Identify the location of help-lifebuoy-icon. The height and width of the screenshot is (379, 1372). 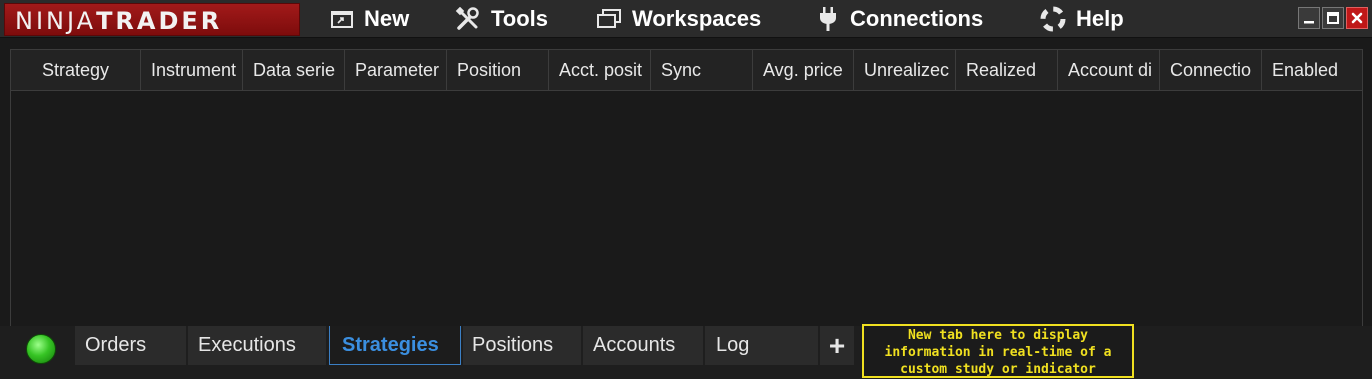
(1053, 19).